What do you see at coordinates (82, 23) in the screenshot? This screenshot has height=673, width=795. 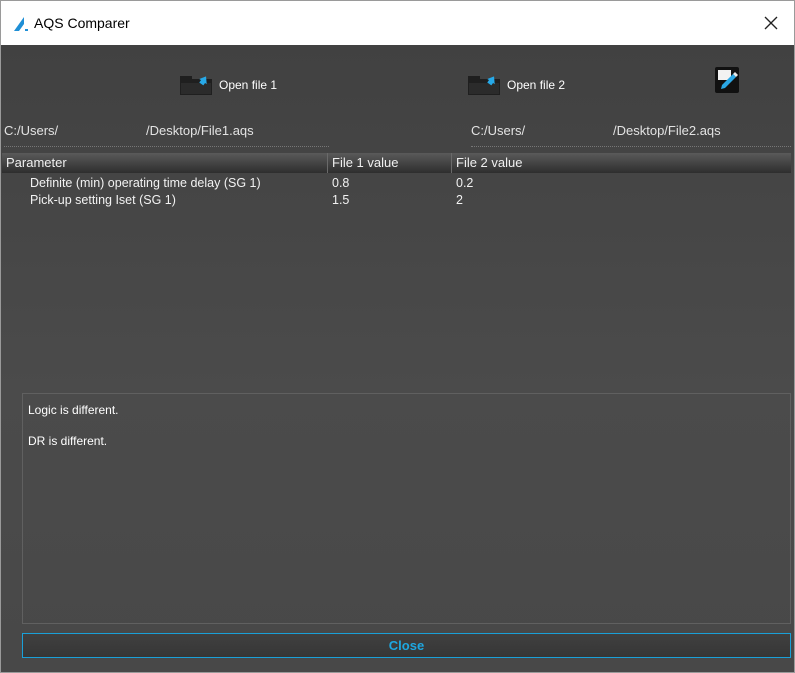 I see `window-title: AQS Comparer` at bounding box center [82, 23].